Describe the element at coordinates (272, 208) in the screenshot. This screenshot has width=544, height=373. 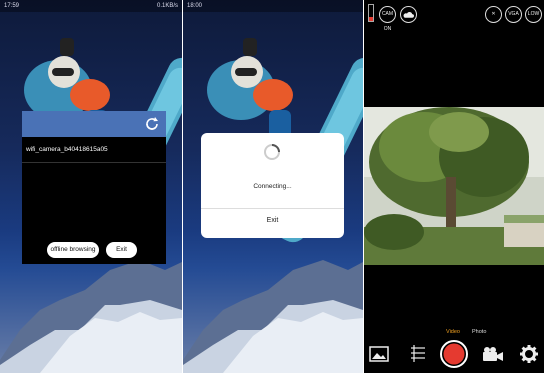
I see `divider` at that location.